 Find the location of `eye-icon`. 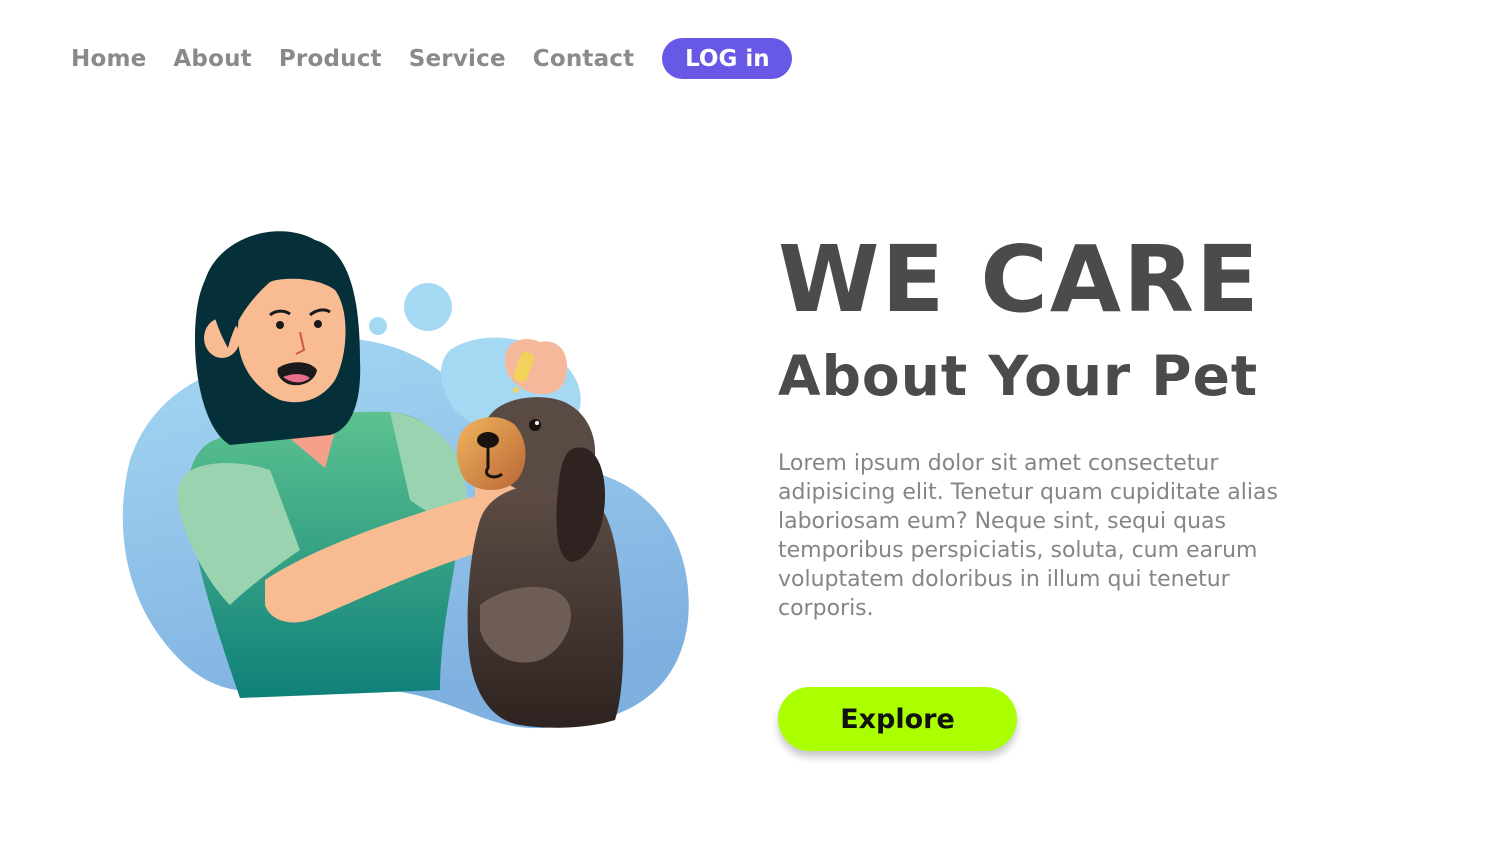

eye-icon is located at coordinates (280, 325).